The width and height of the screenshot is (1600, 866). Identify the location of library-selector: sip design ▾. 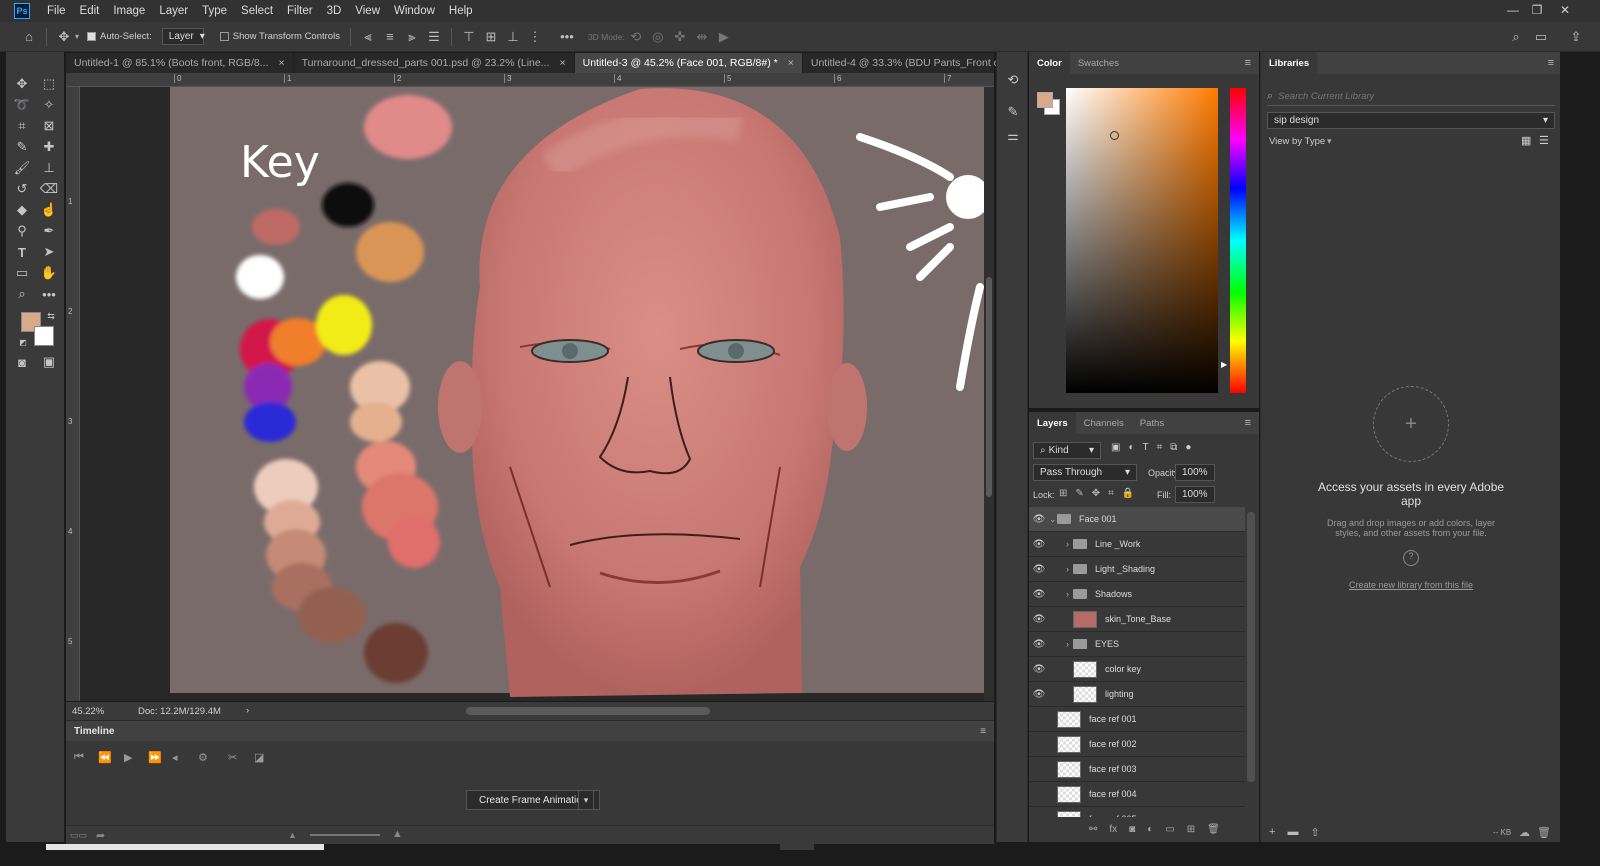
(1411, 120).